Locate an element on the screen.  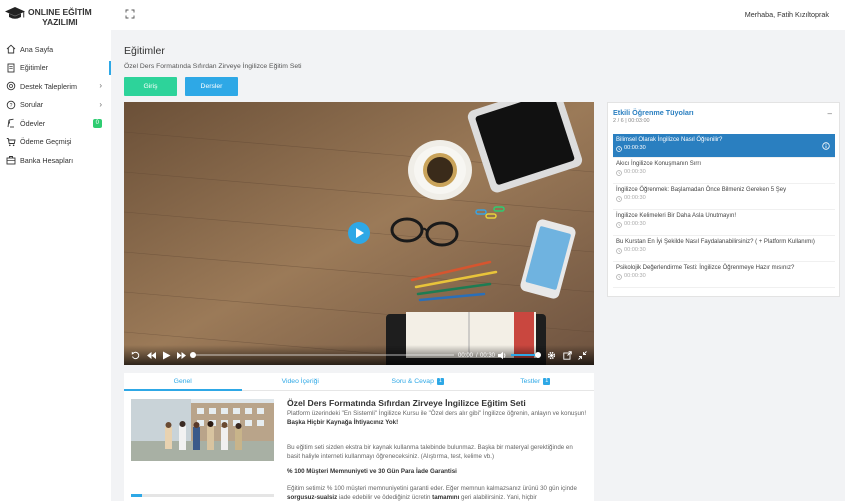
fullscreen-exit-icon is located at coordinates (582, 355).